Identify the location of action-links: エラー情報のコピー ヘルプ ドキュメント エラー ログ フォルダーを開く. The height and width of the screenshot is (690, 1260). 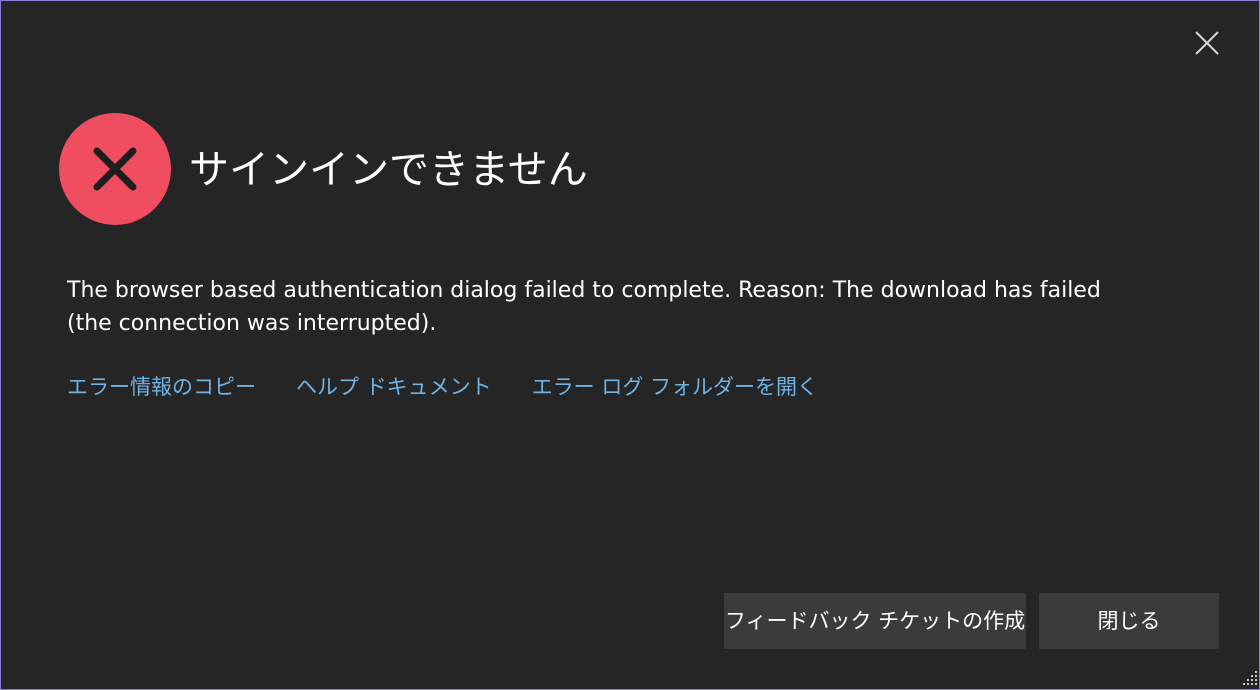
(462, 386).